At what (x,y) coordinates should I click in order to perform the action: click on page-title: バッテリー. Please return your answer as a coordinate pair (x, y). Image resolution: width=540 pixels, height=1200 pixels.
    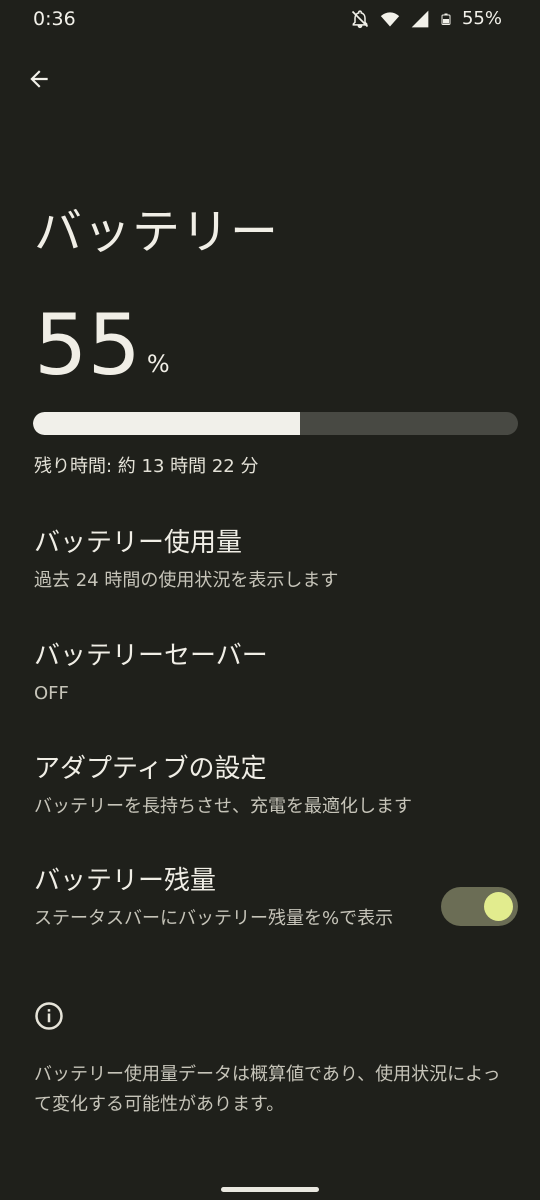
    Looking at the image, I should click on (157, 232).